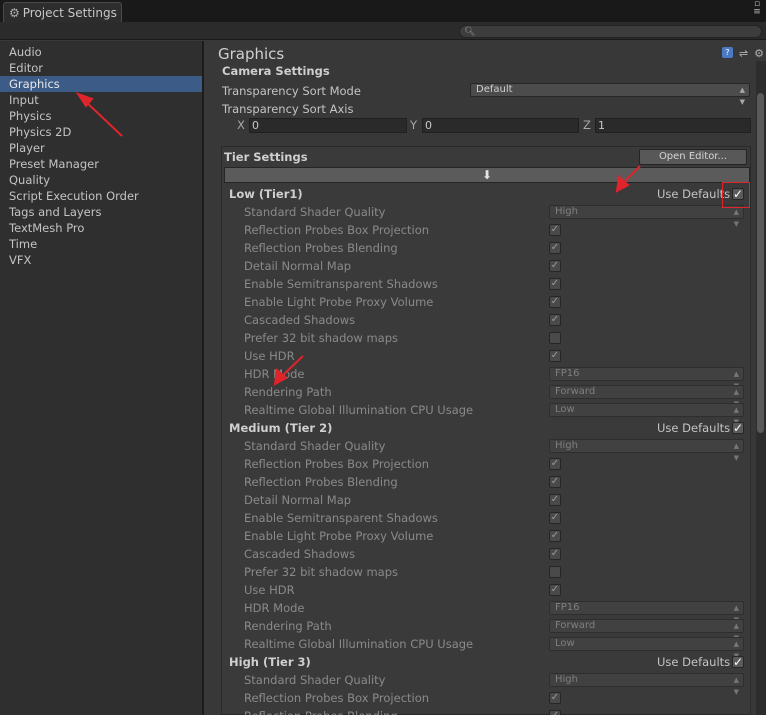  Describe the element at coordinates (292, 366) in the screenshot. I see `arrow-to-rendering-path` at that location.